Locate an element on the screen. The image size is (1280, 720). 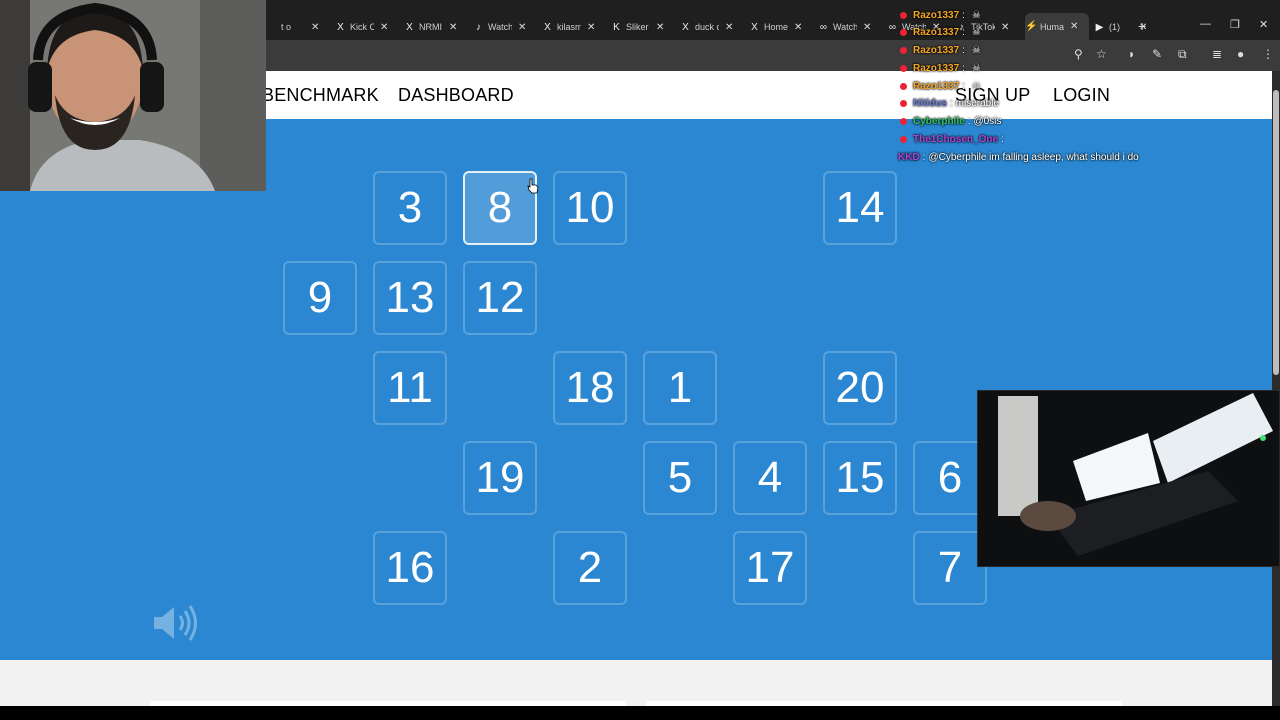
tab-label: NRMI is located at coordinates (430, 27).